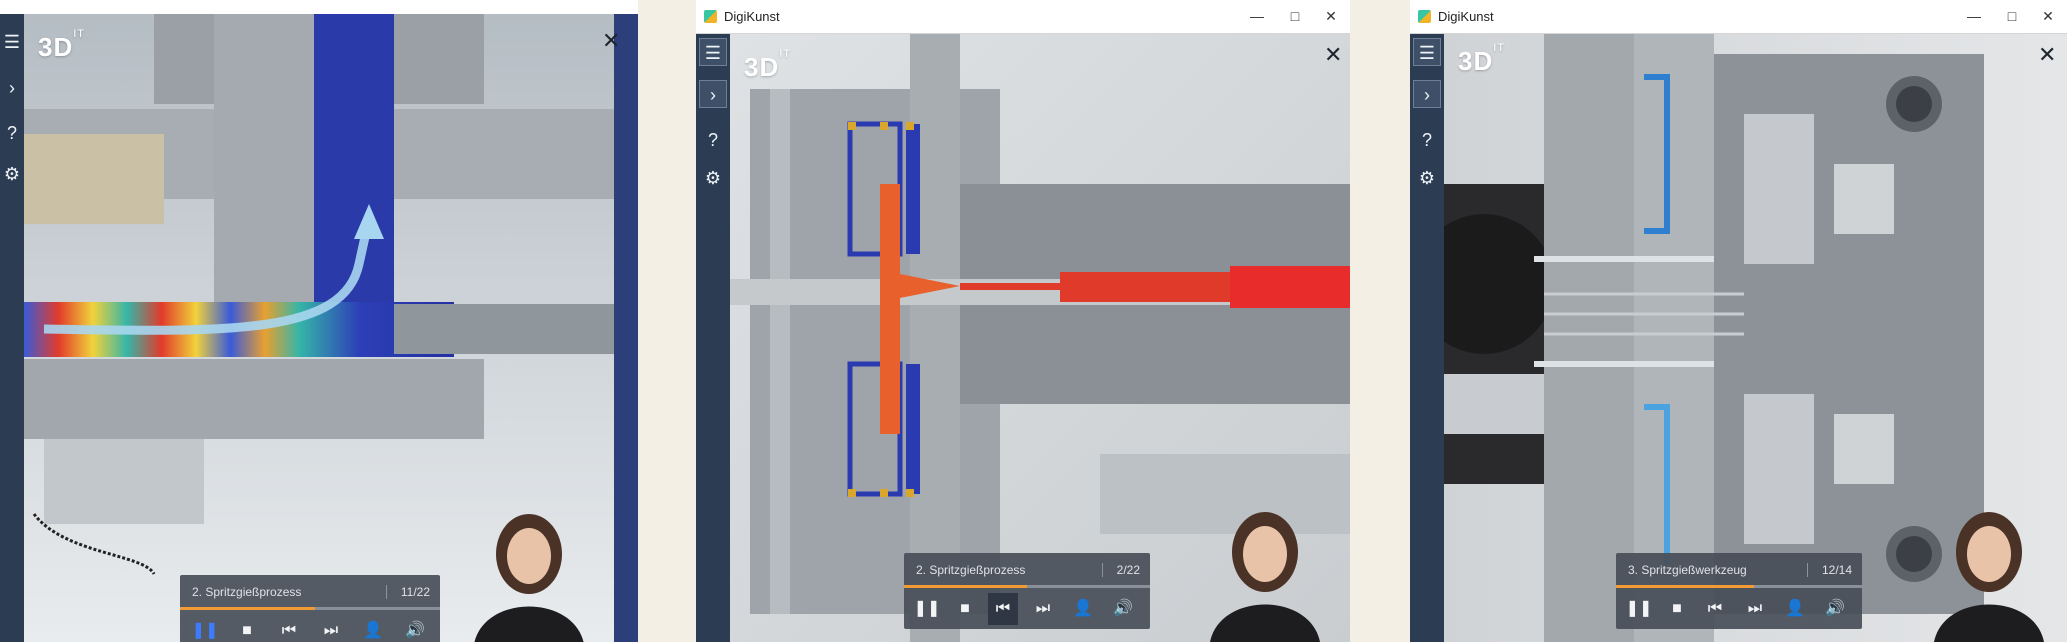 The image size is (2067, 642). I want to click on slide-counter: 11/22, so click(407, 592).